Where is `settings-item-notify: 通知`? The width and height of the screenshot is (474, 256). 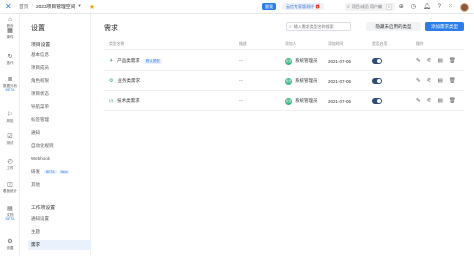 settings-item-notify: 通知 is located at coordinates (35, 133).